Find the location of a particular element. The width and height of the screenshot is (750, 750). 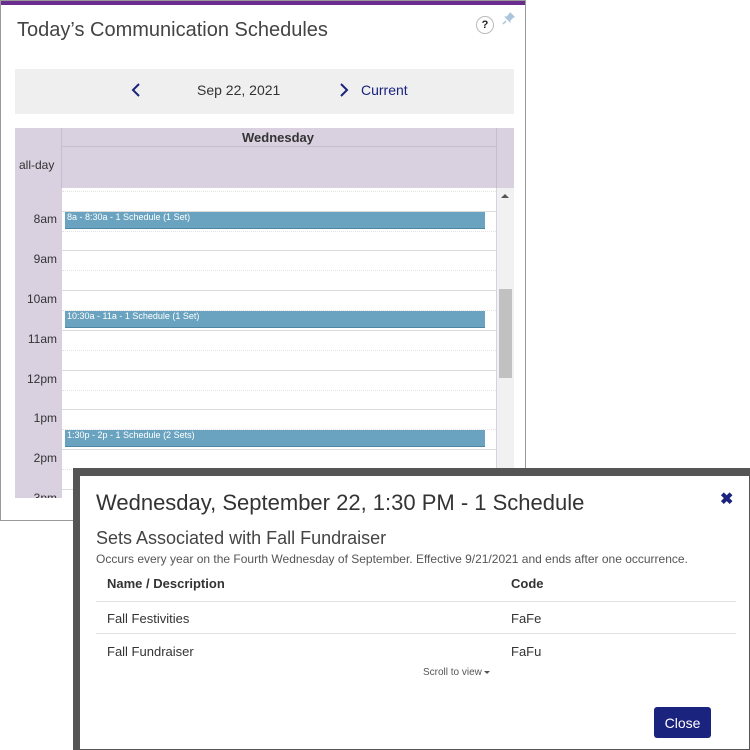

time-gutter: 8am 9am 10am 11am 12pm 1pm 2pm 3pm is located at coordinates (38, 343).